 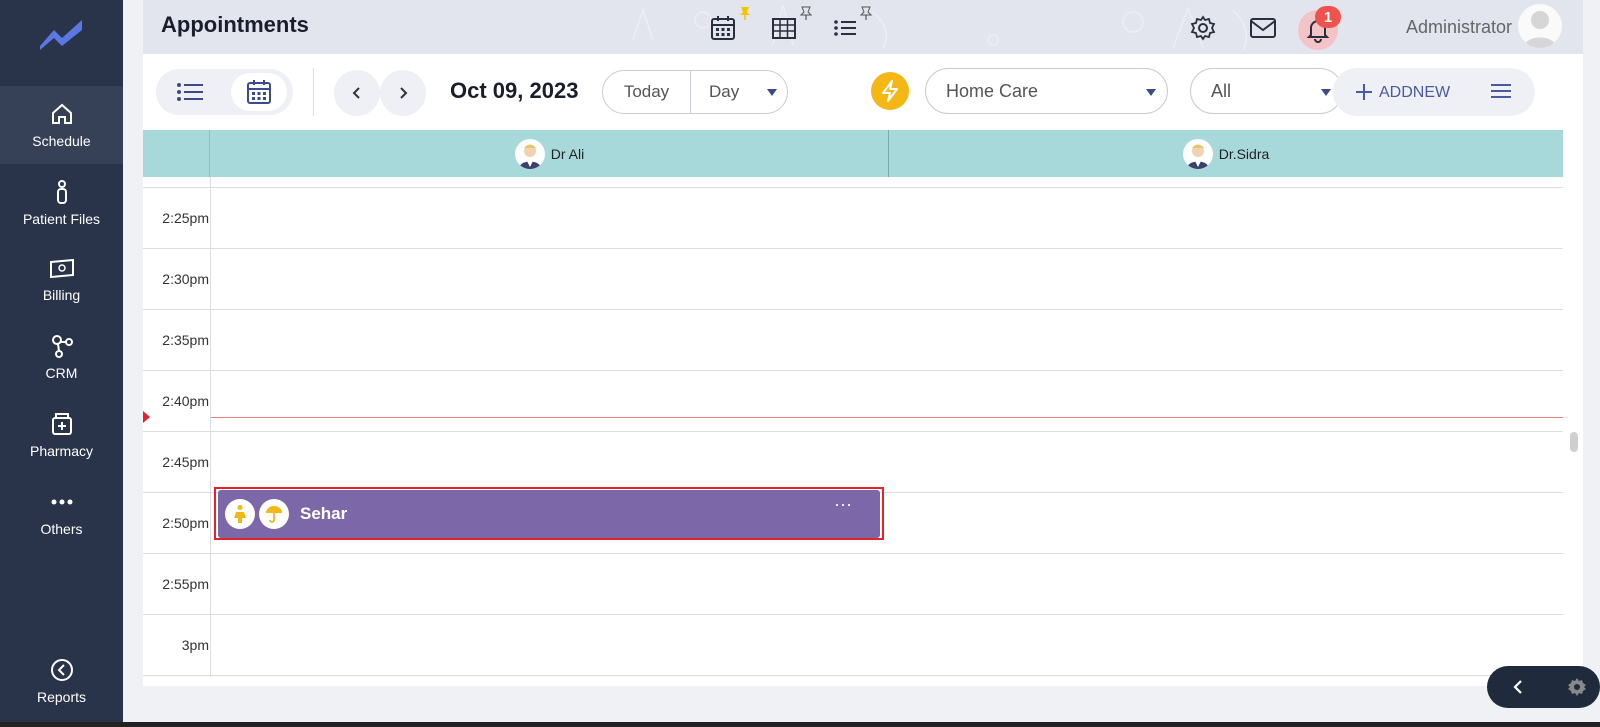 I want to click on time-slot-row: 2:45pm, so click(x=853, y=462).